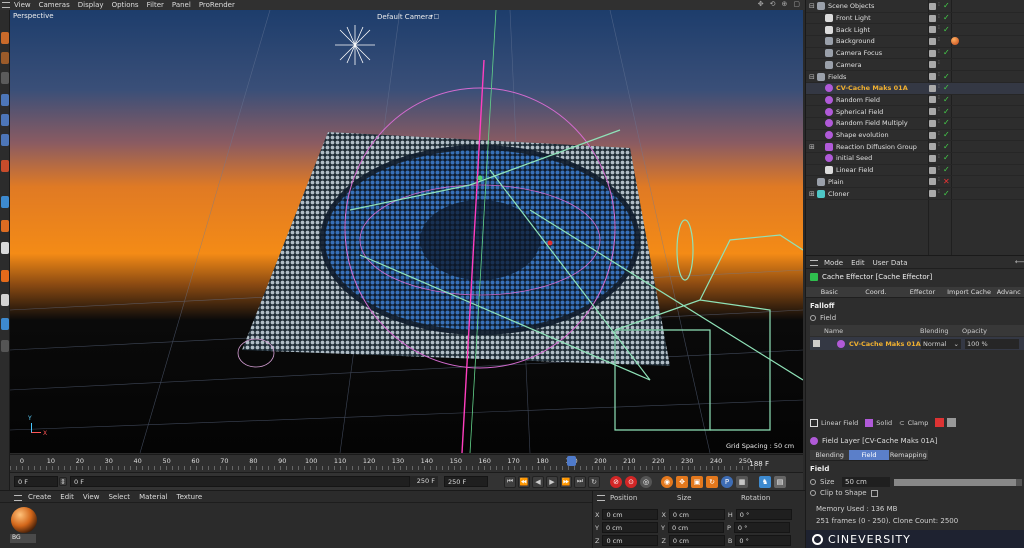 Image resolution: width=1024 pixels, height=548 pixels. What do you see at coordinates (742, 481) in the screenshot?
I see `grid-key-icon: ▦` at bounding box center [742, 481].